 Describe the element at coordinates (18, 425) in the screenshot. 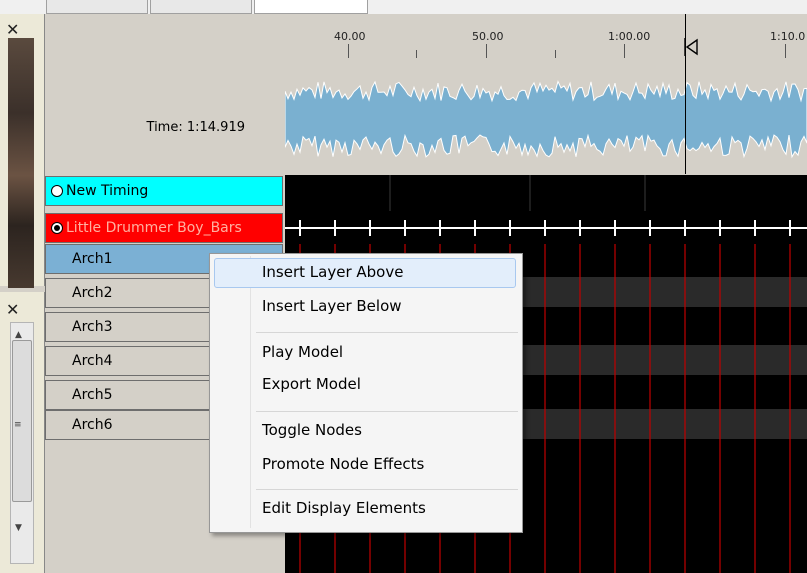

I see `grip-icon: ≡` at that location.